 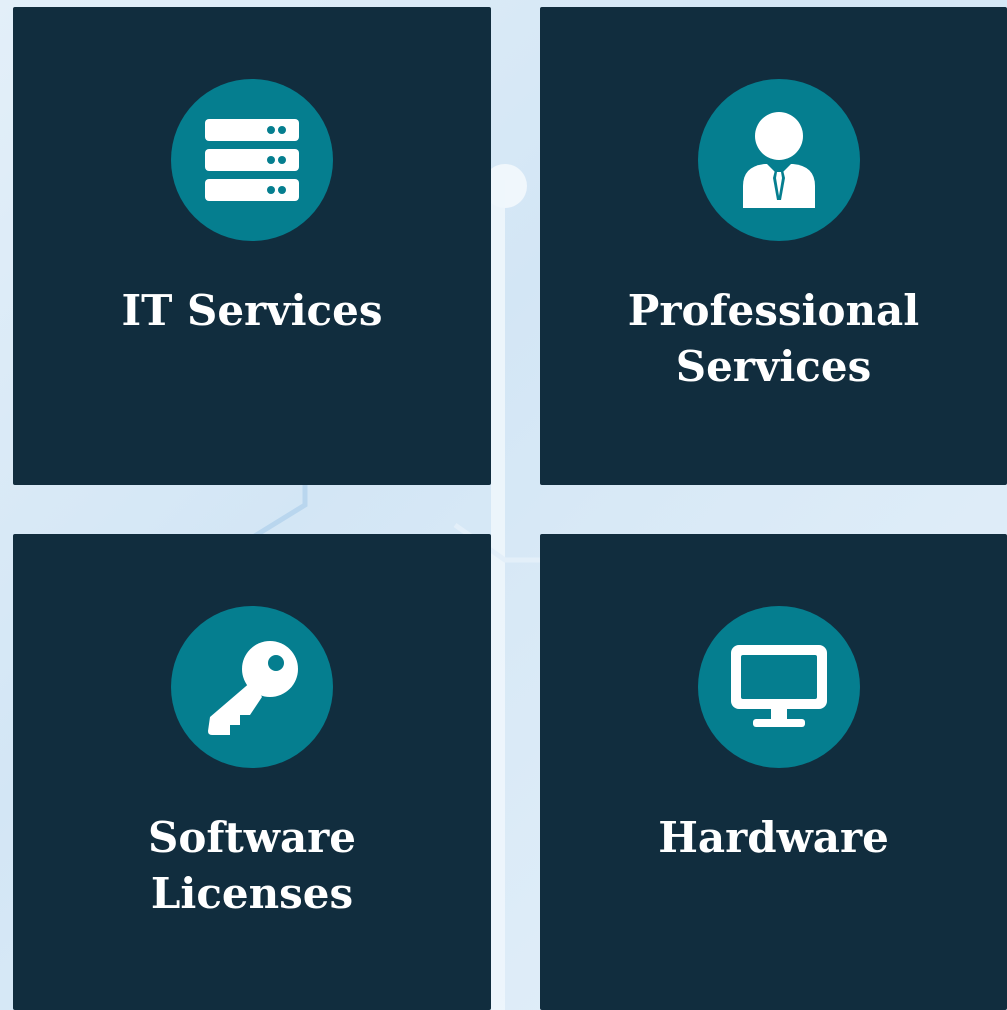 I want to click on key-icon, so click(x=253, y=688).